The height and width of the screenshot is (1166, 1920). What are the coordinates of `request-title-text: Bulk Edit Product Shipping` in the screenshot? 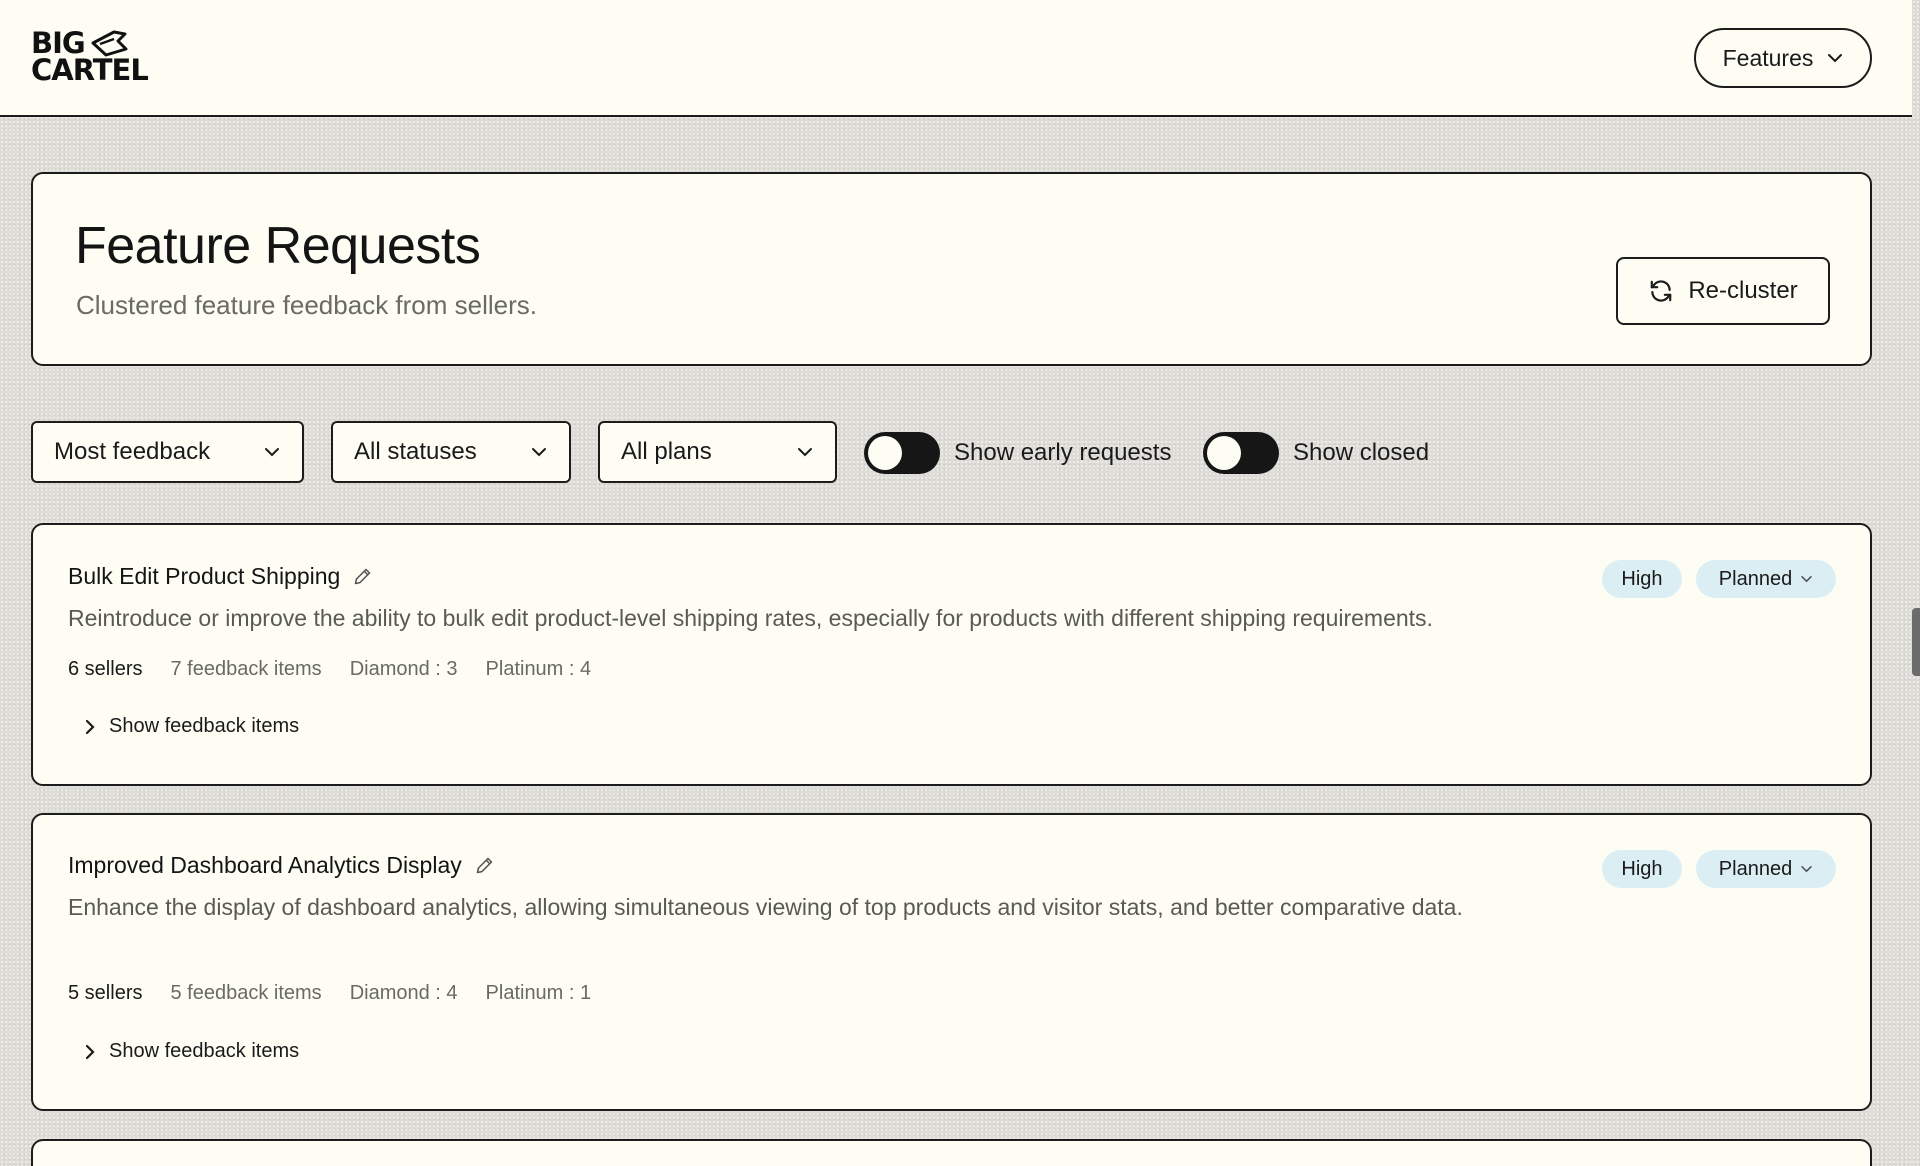 It's located at (204, 576).